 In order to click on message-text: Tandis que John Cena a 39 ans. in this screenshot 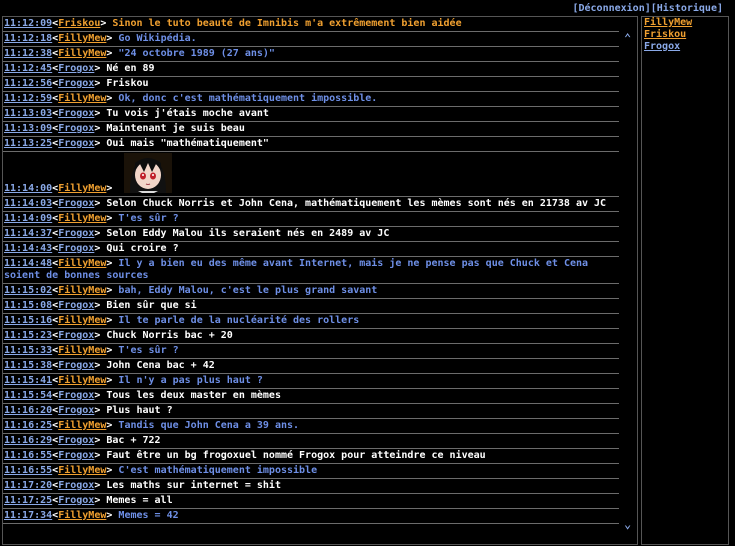, I will do `click(209, 425)`.